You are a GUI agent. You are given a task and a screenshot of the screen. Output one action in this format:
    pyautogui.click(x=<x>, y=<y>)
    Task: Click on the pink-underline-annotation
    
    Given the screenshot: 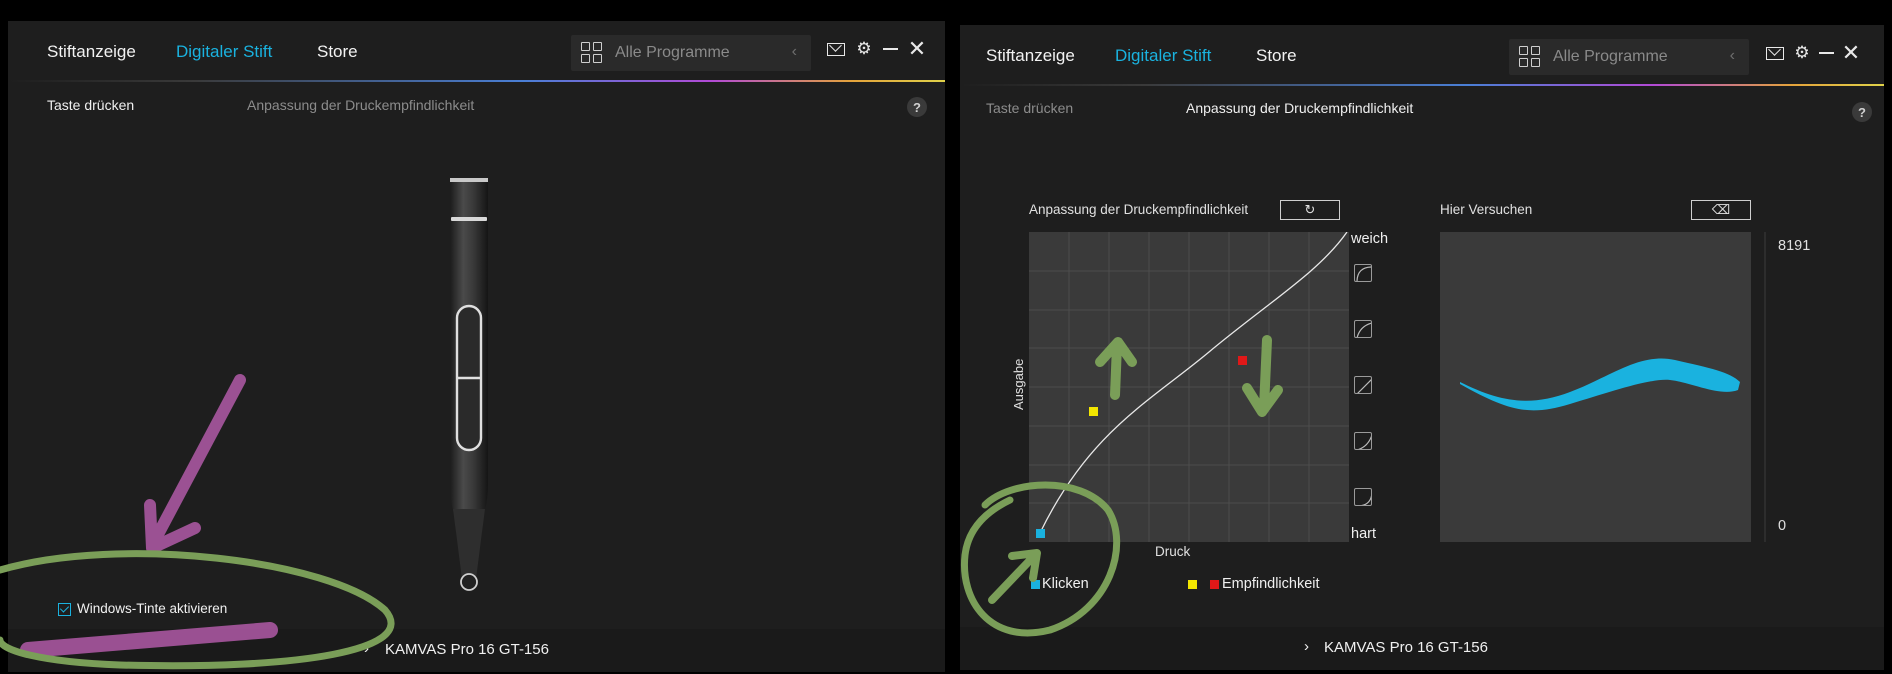 What is the action you would take?
    pyautogui.click(x=149, y=640)
    